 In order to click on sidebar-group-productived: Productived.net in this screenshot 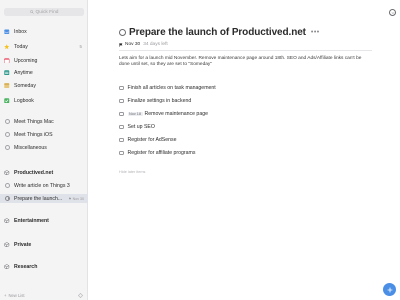, I will do `click(44, 172)`.